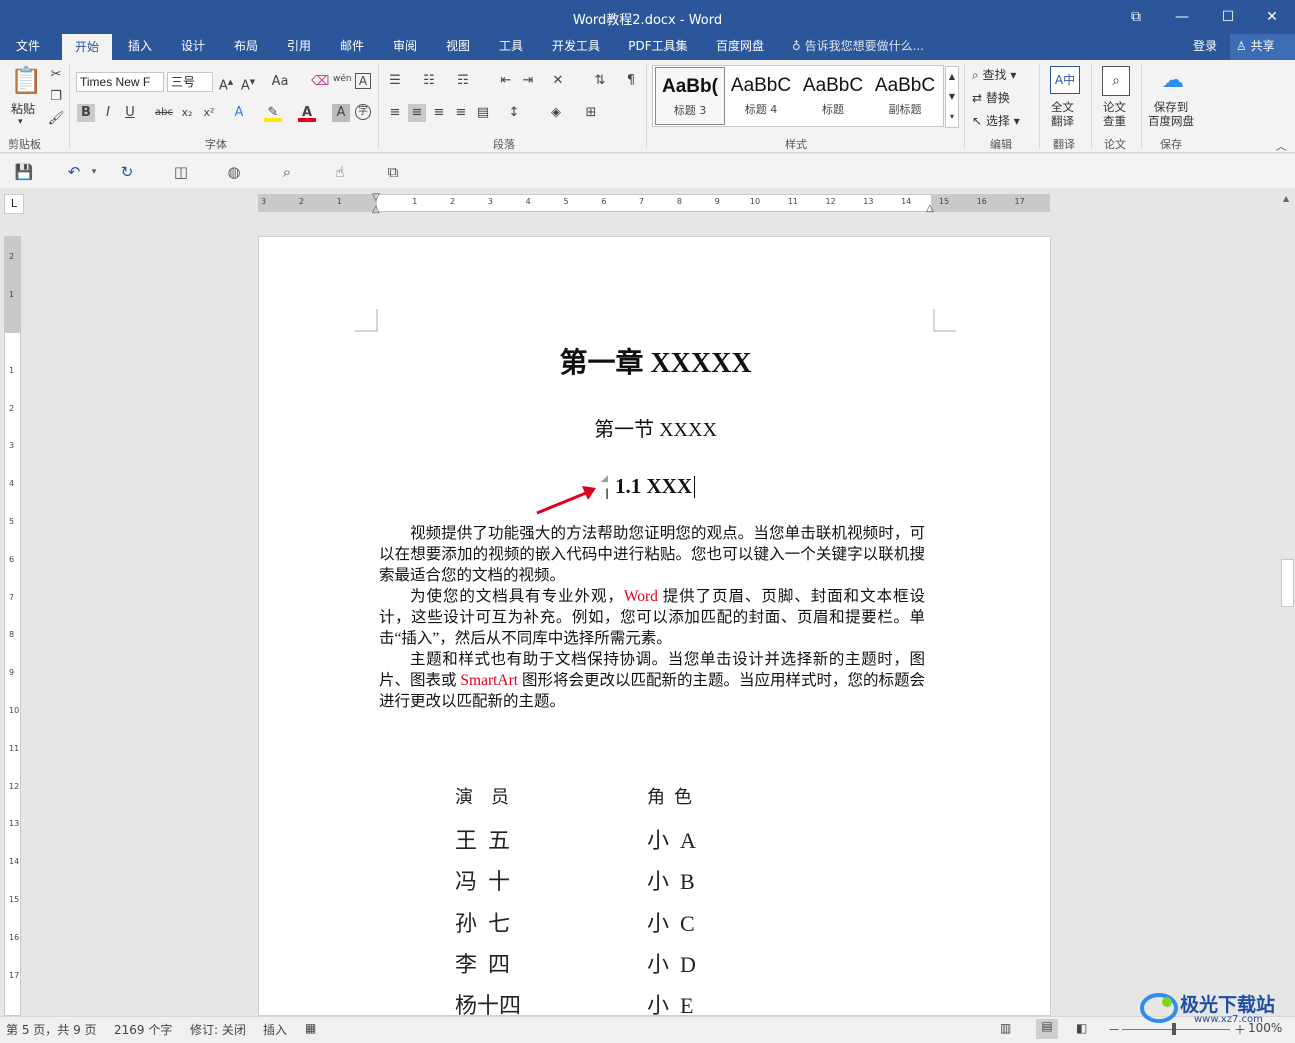 This screenshot has width=1295, height=1043. What do you see at coordinates (395, 113) in the screenshot?
I see `align-left-icon: ≡` at bounding box center [395, 113].